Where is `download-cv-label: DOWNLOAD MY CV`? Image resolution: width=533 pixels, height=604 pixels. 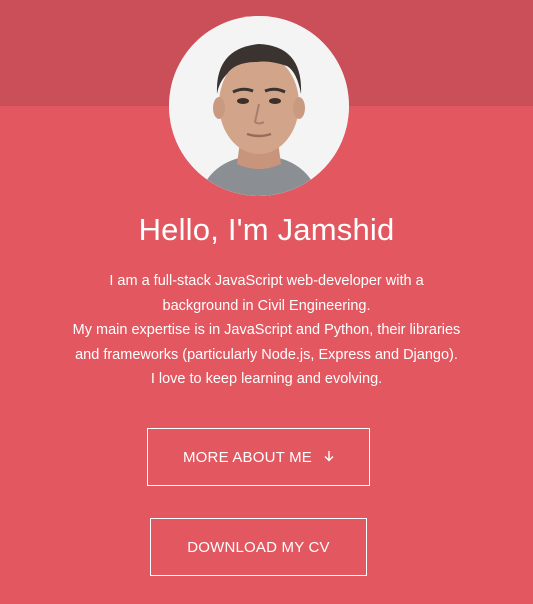 download-cv-label: DOWNLOAD MY CV is located at coordinates (258, 547).